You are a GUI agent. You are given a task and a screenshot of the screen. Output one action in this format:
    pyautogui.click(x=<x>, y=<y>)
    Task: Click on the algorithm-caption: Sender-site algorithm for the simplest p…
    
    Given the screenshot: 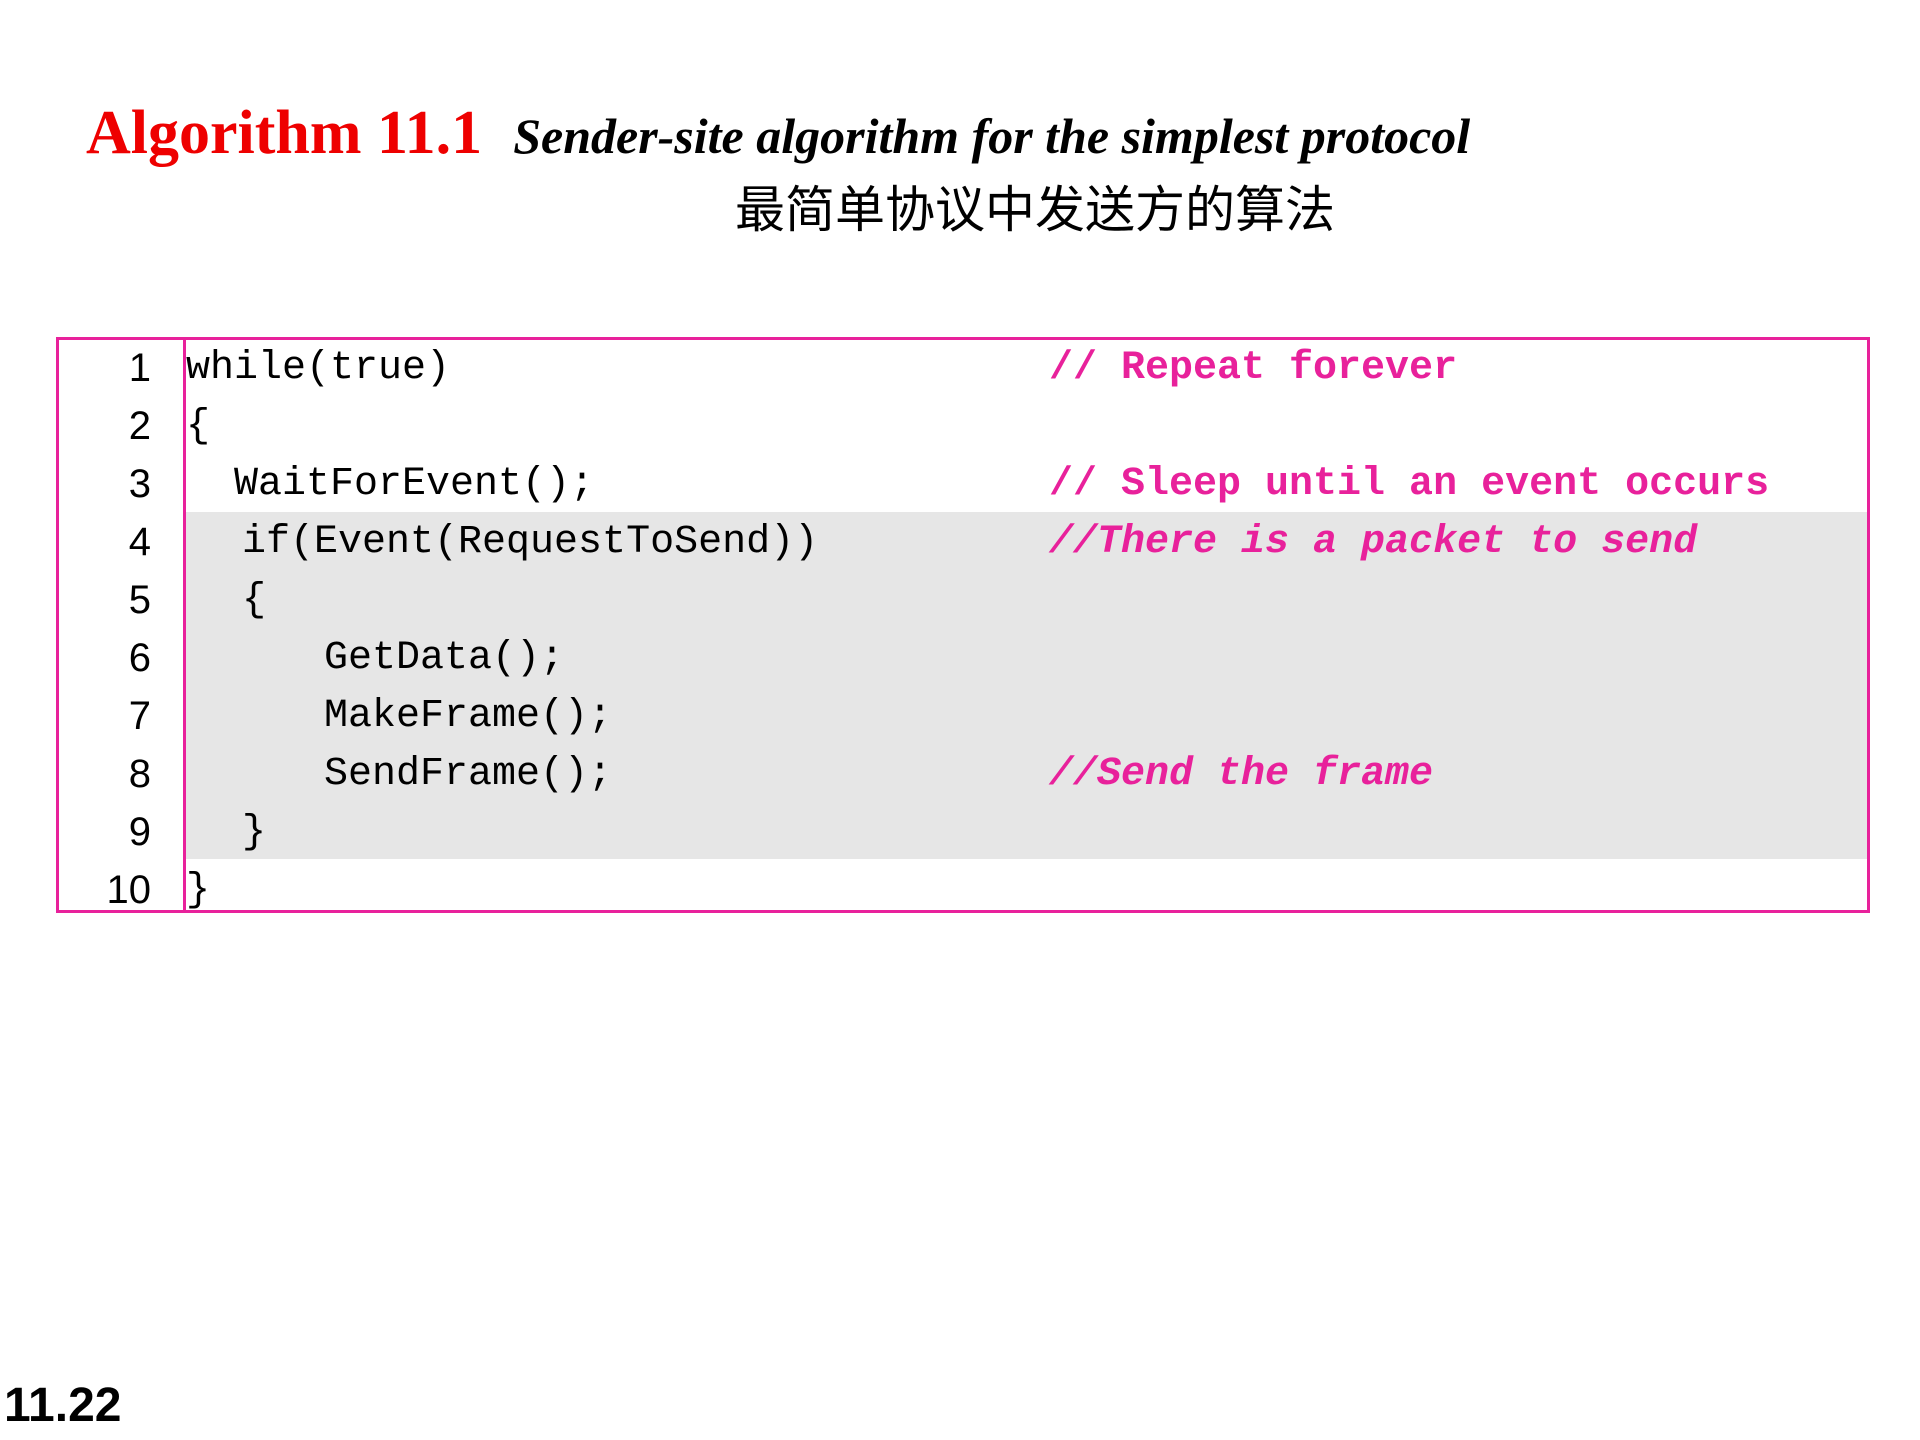 What is the action you would take?
    pyautogui.click(x=992, y=136)
    